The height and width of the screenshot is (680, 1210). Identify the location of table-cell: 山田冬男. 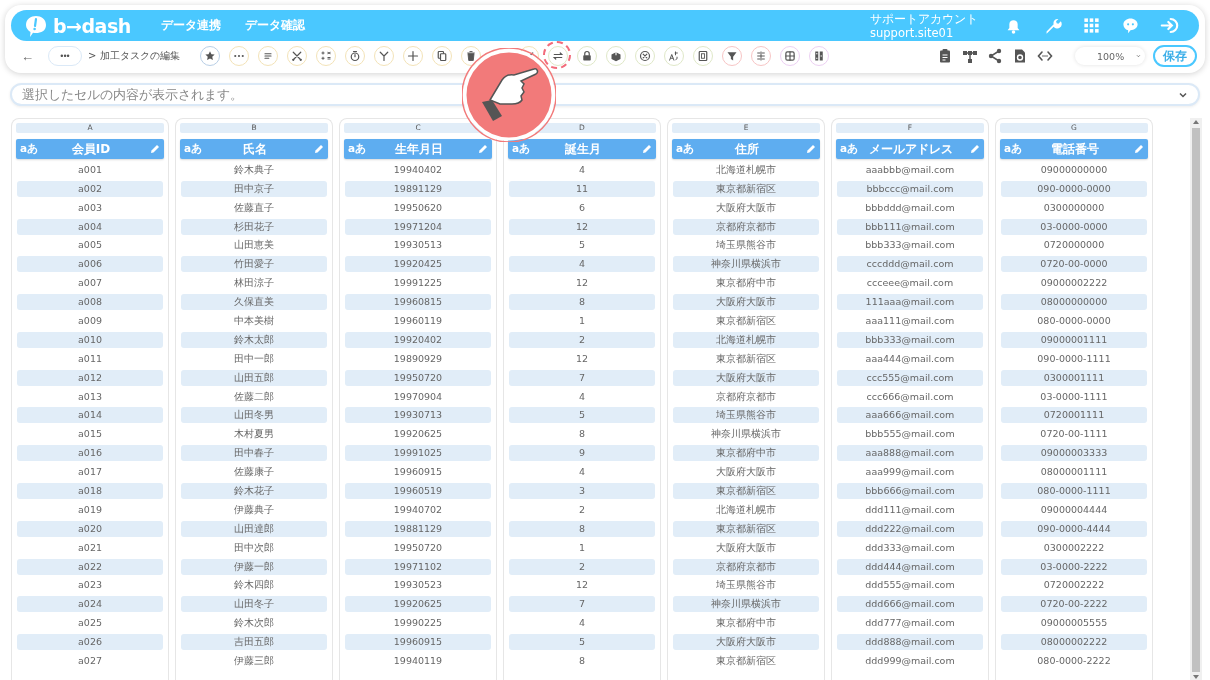
(254, 415).